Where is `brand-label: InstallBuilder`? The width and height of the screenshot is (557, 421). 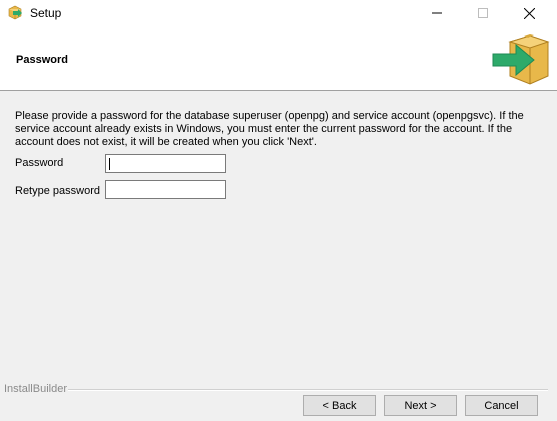 brand-label: InstallBuilder is located at coordinates (35, 389).